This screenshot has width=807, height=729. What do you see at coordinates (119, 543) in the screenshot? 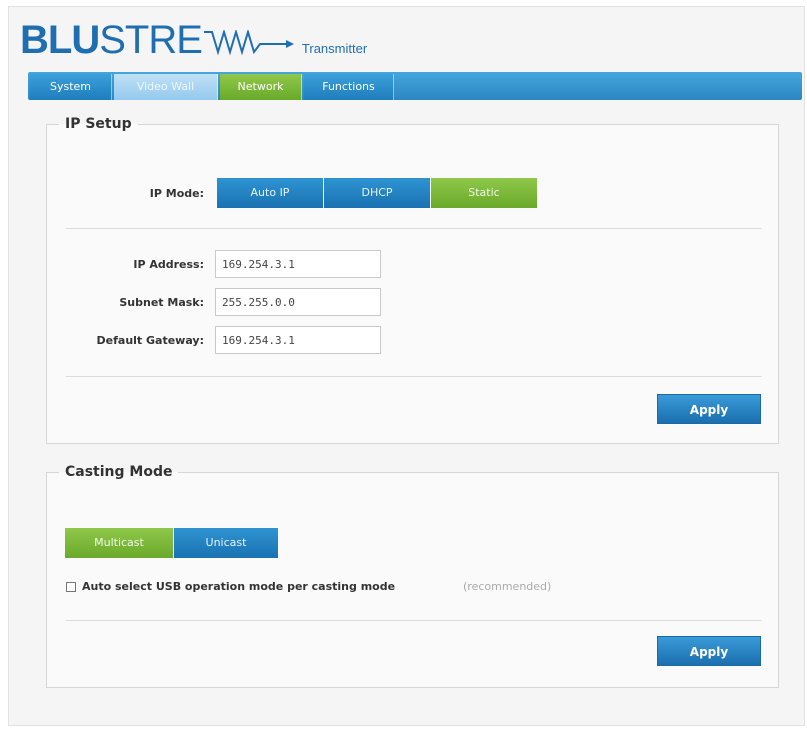
I see `casting-multicast-button: Multicast` at bounding box center [119, 543].